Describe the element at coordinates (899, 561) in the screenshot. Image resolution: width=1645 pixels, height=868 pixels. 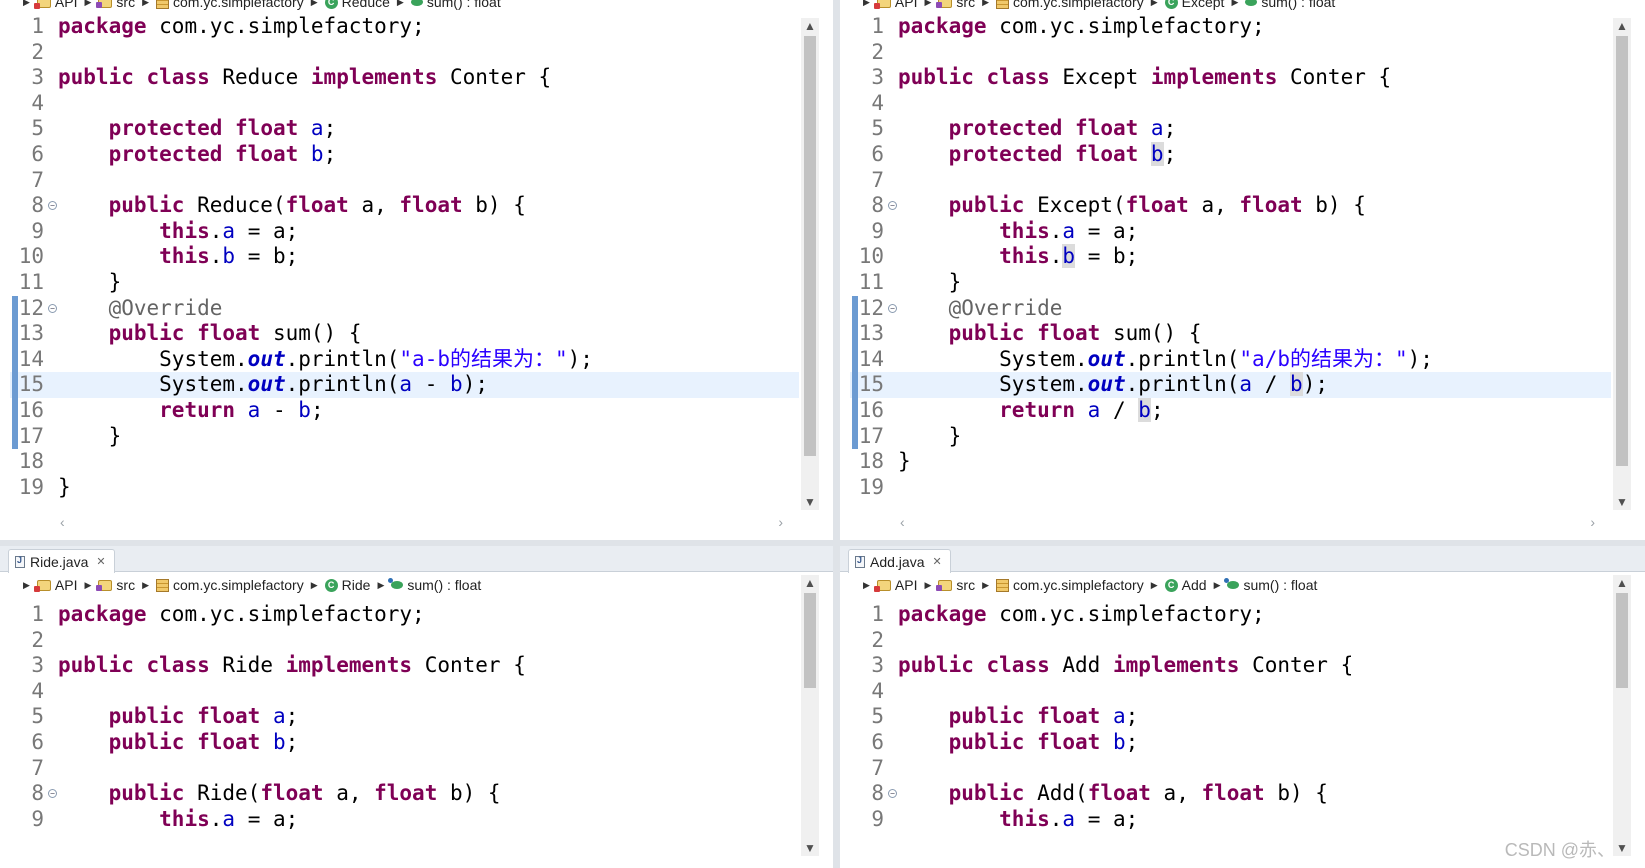
I see `editor-tab-add: Add.java ✕` at that location.